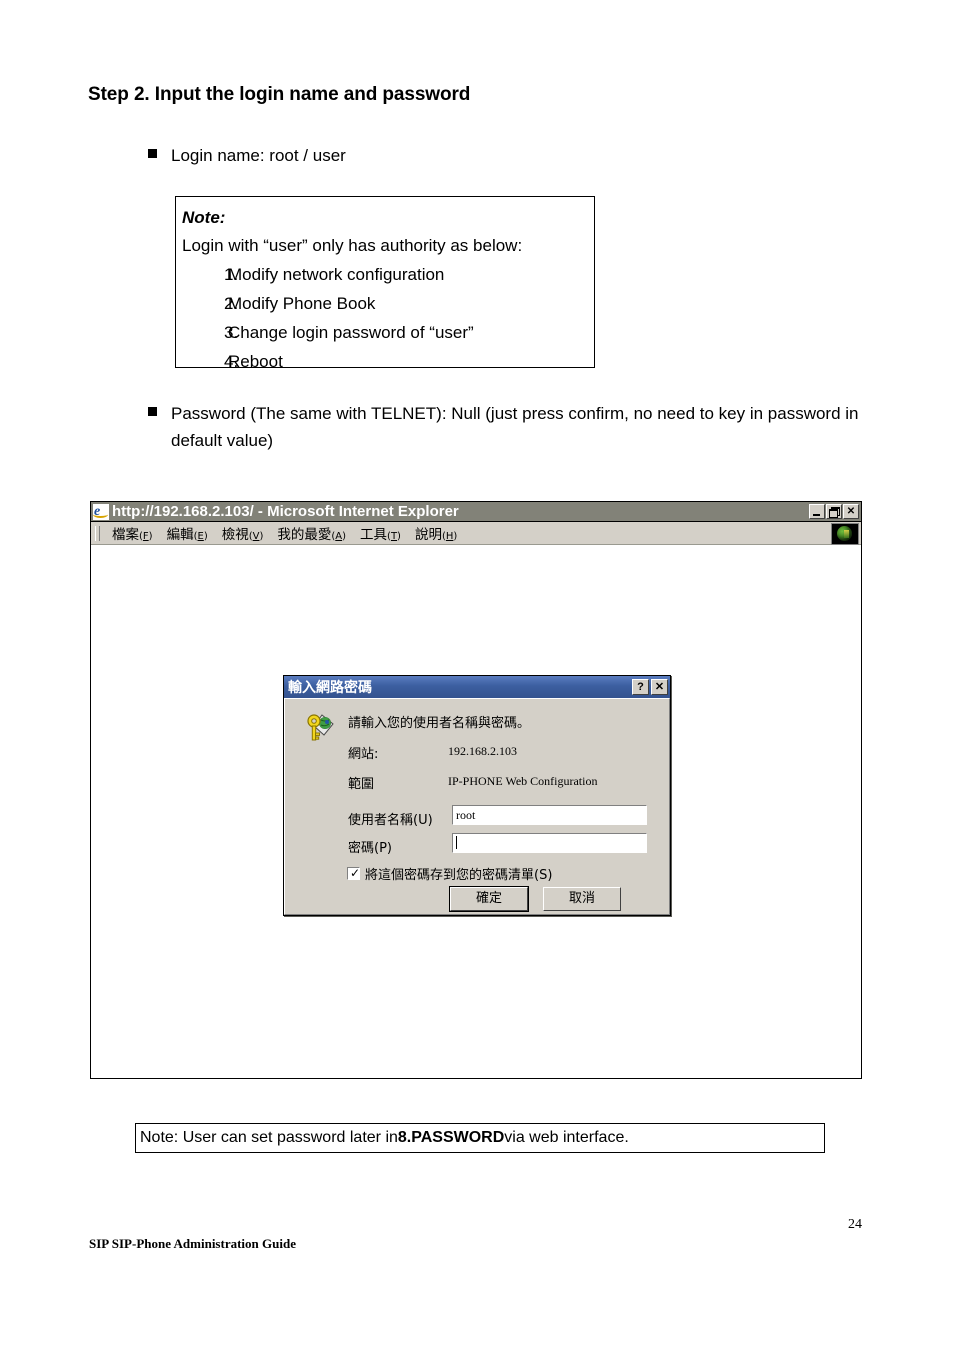 This screenshot has height=1350, width=954. What do you see at coordinates (650, 687) in the screenshot?
I see `dialog-window-buttons: ? ✕` at bounding box center [650, 687].